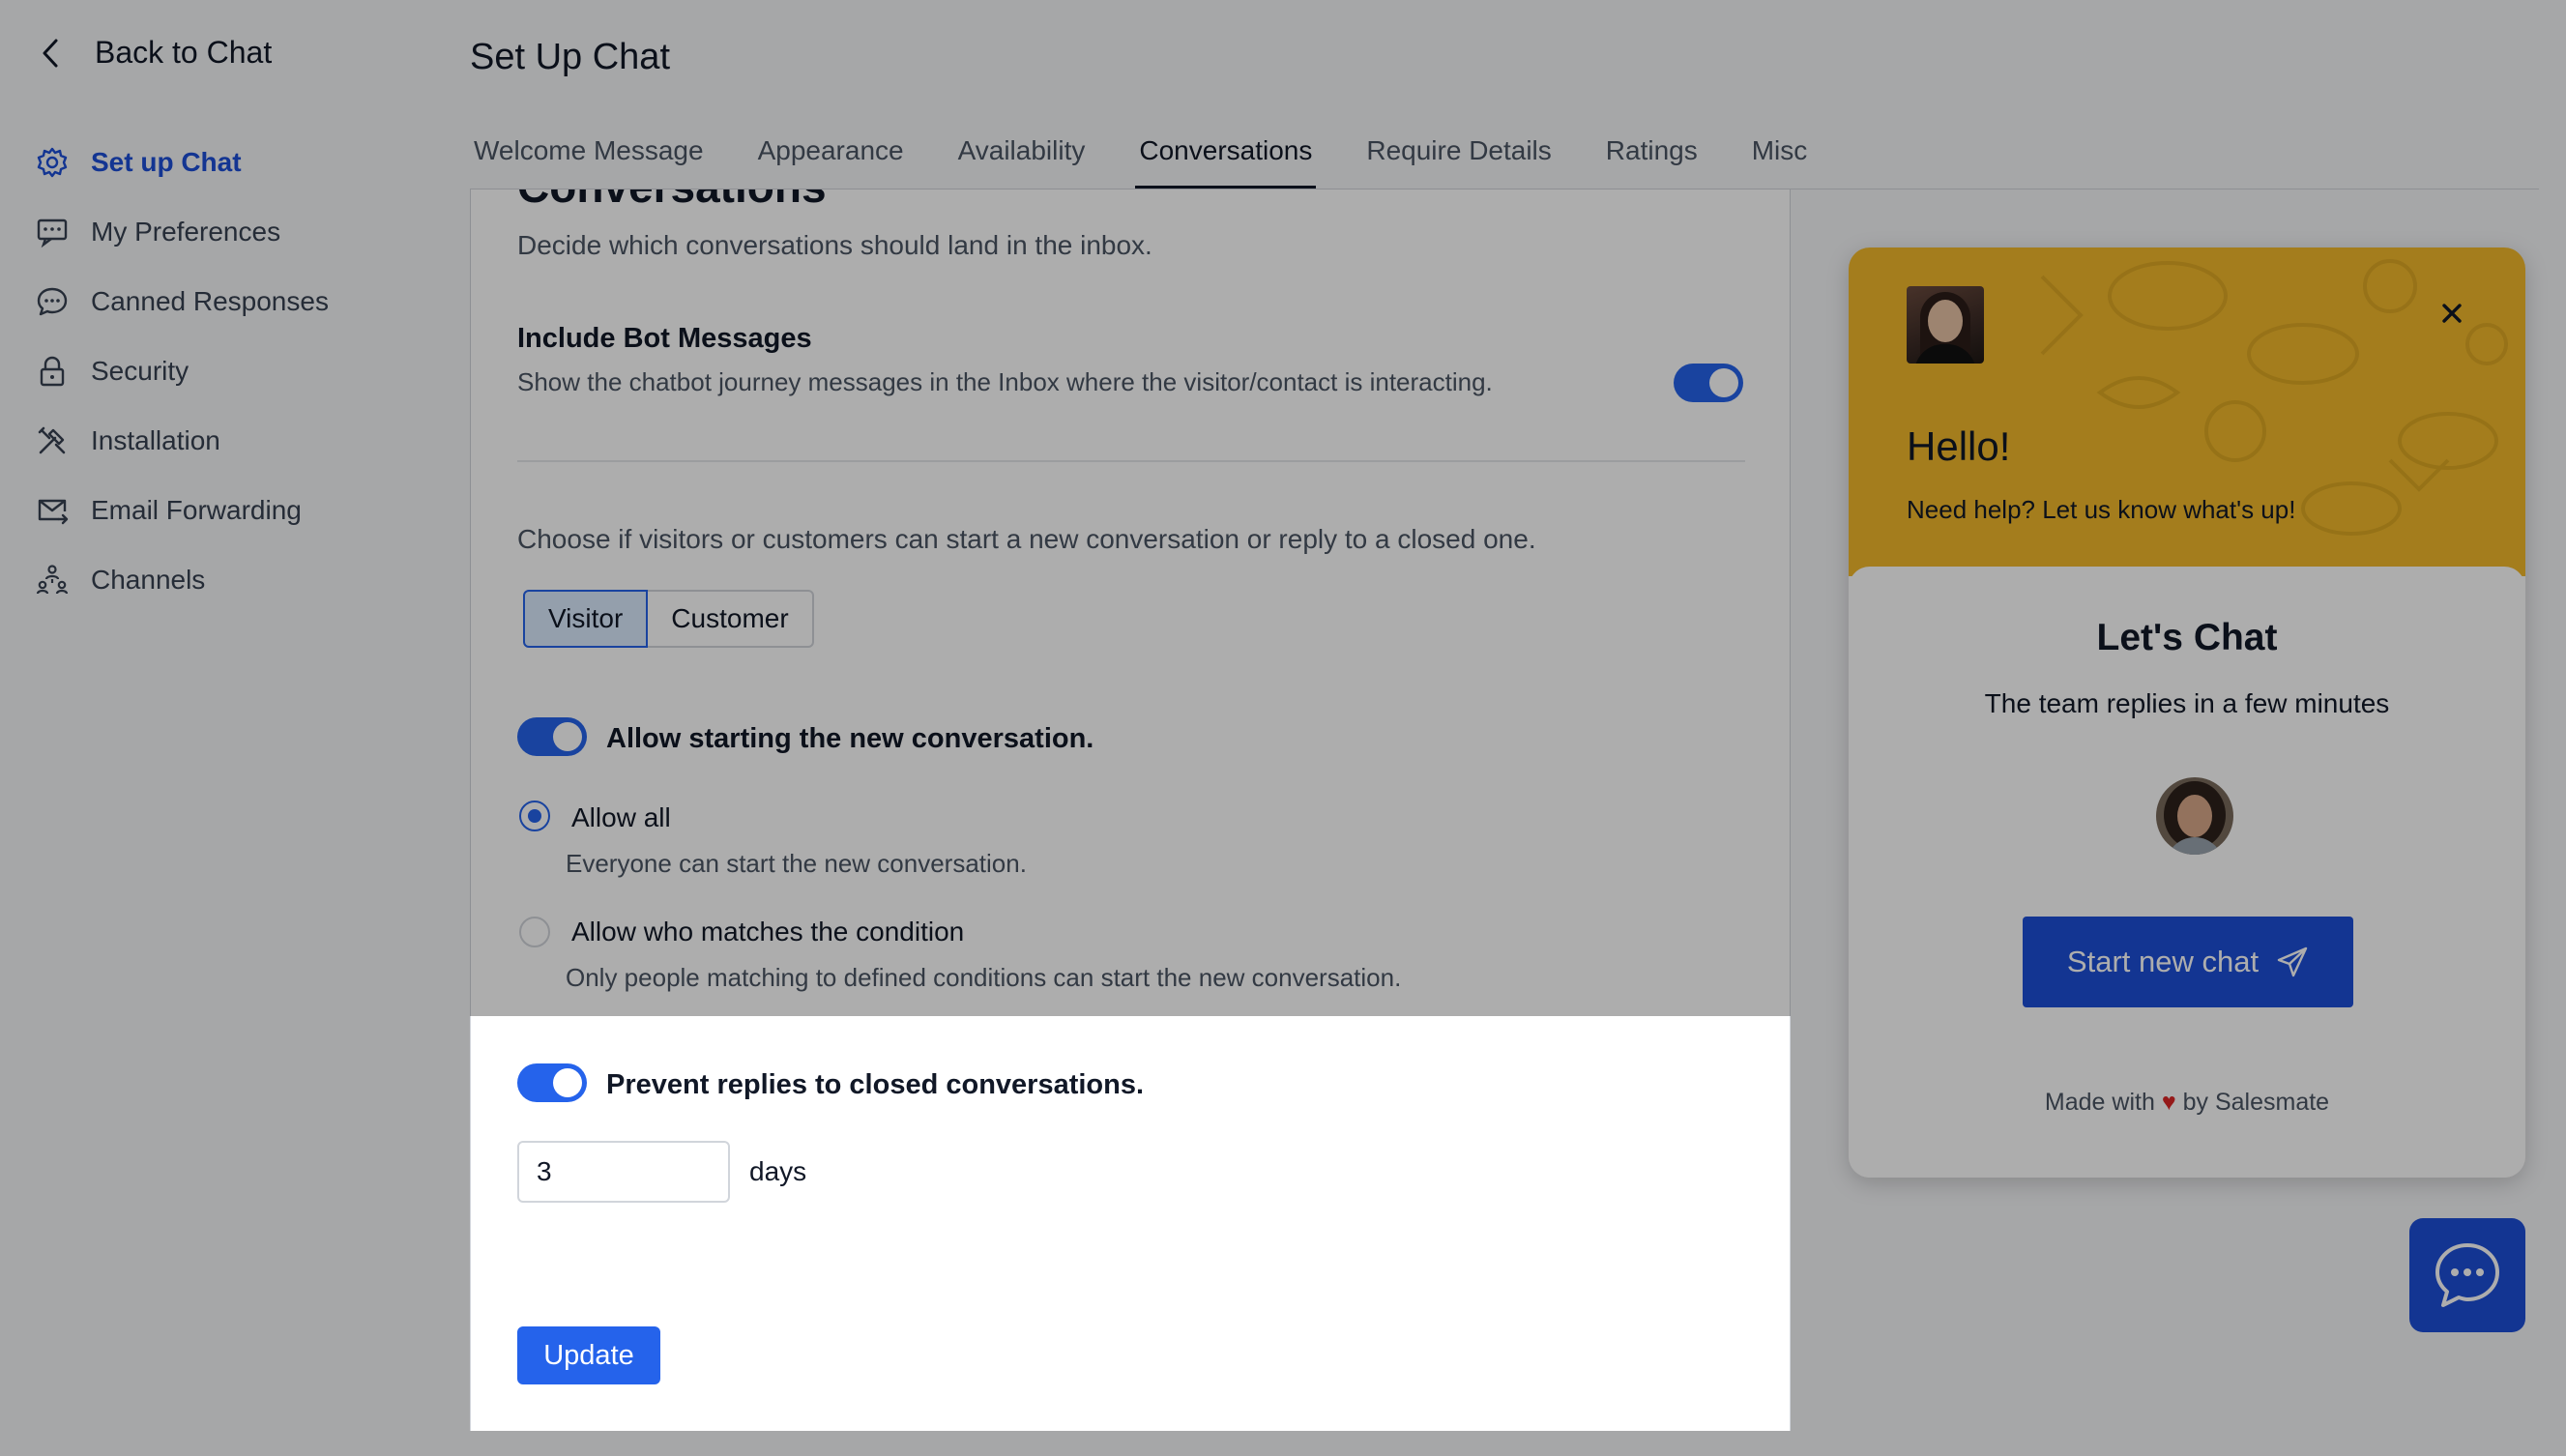 This screenshot has width=2566, height=1456. I want to click on sidebar-item-label: Email Forwarding, so click(196, 510).